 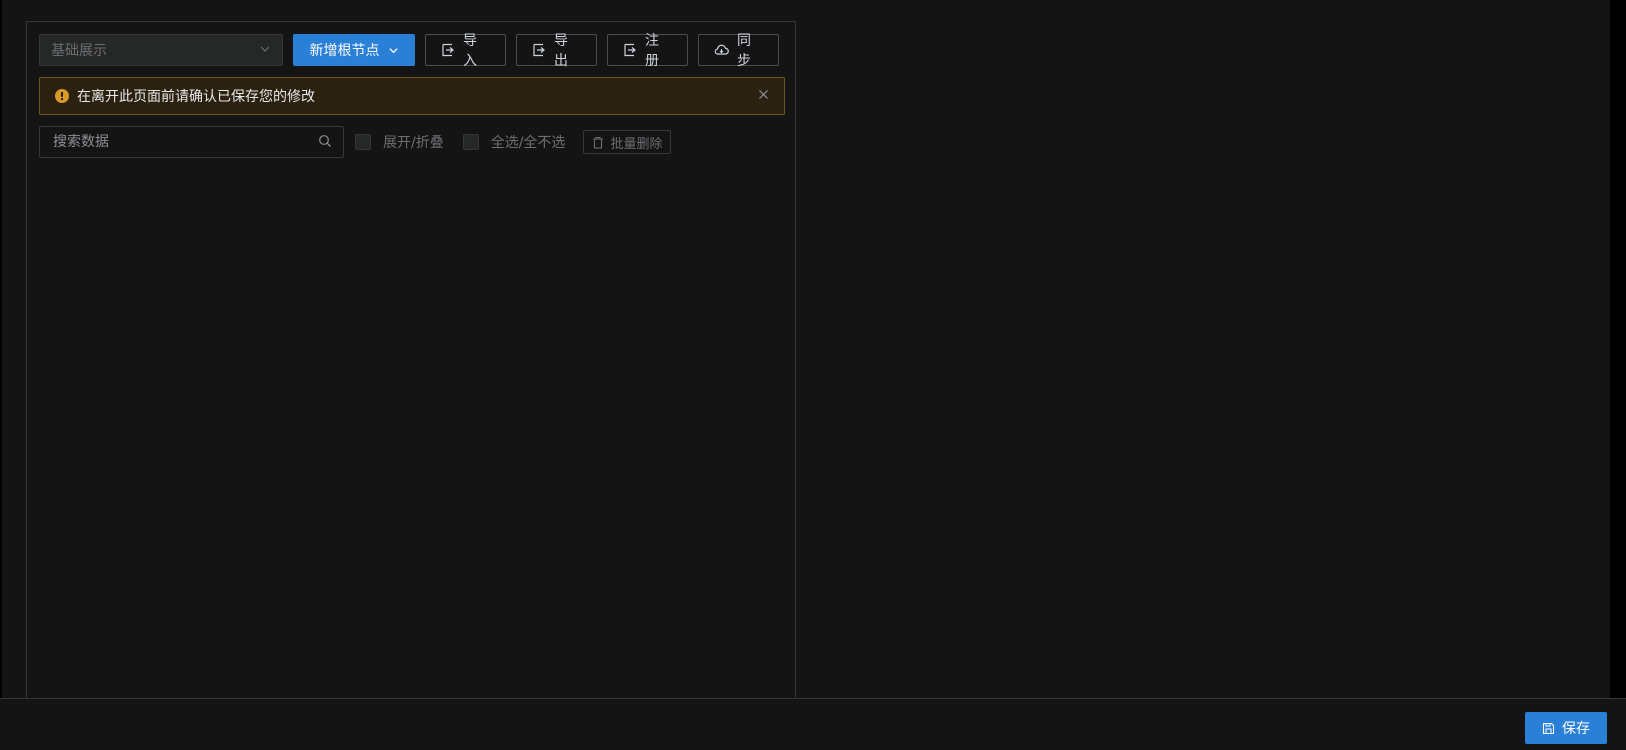 I want to click on batch-delete-label: 批量删除, so click(x=636, y=144).